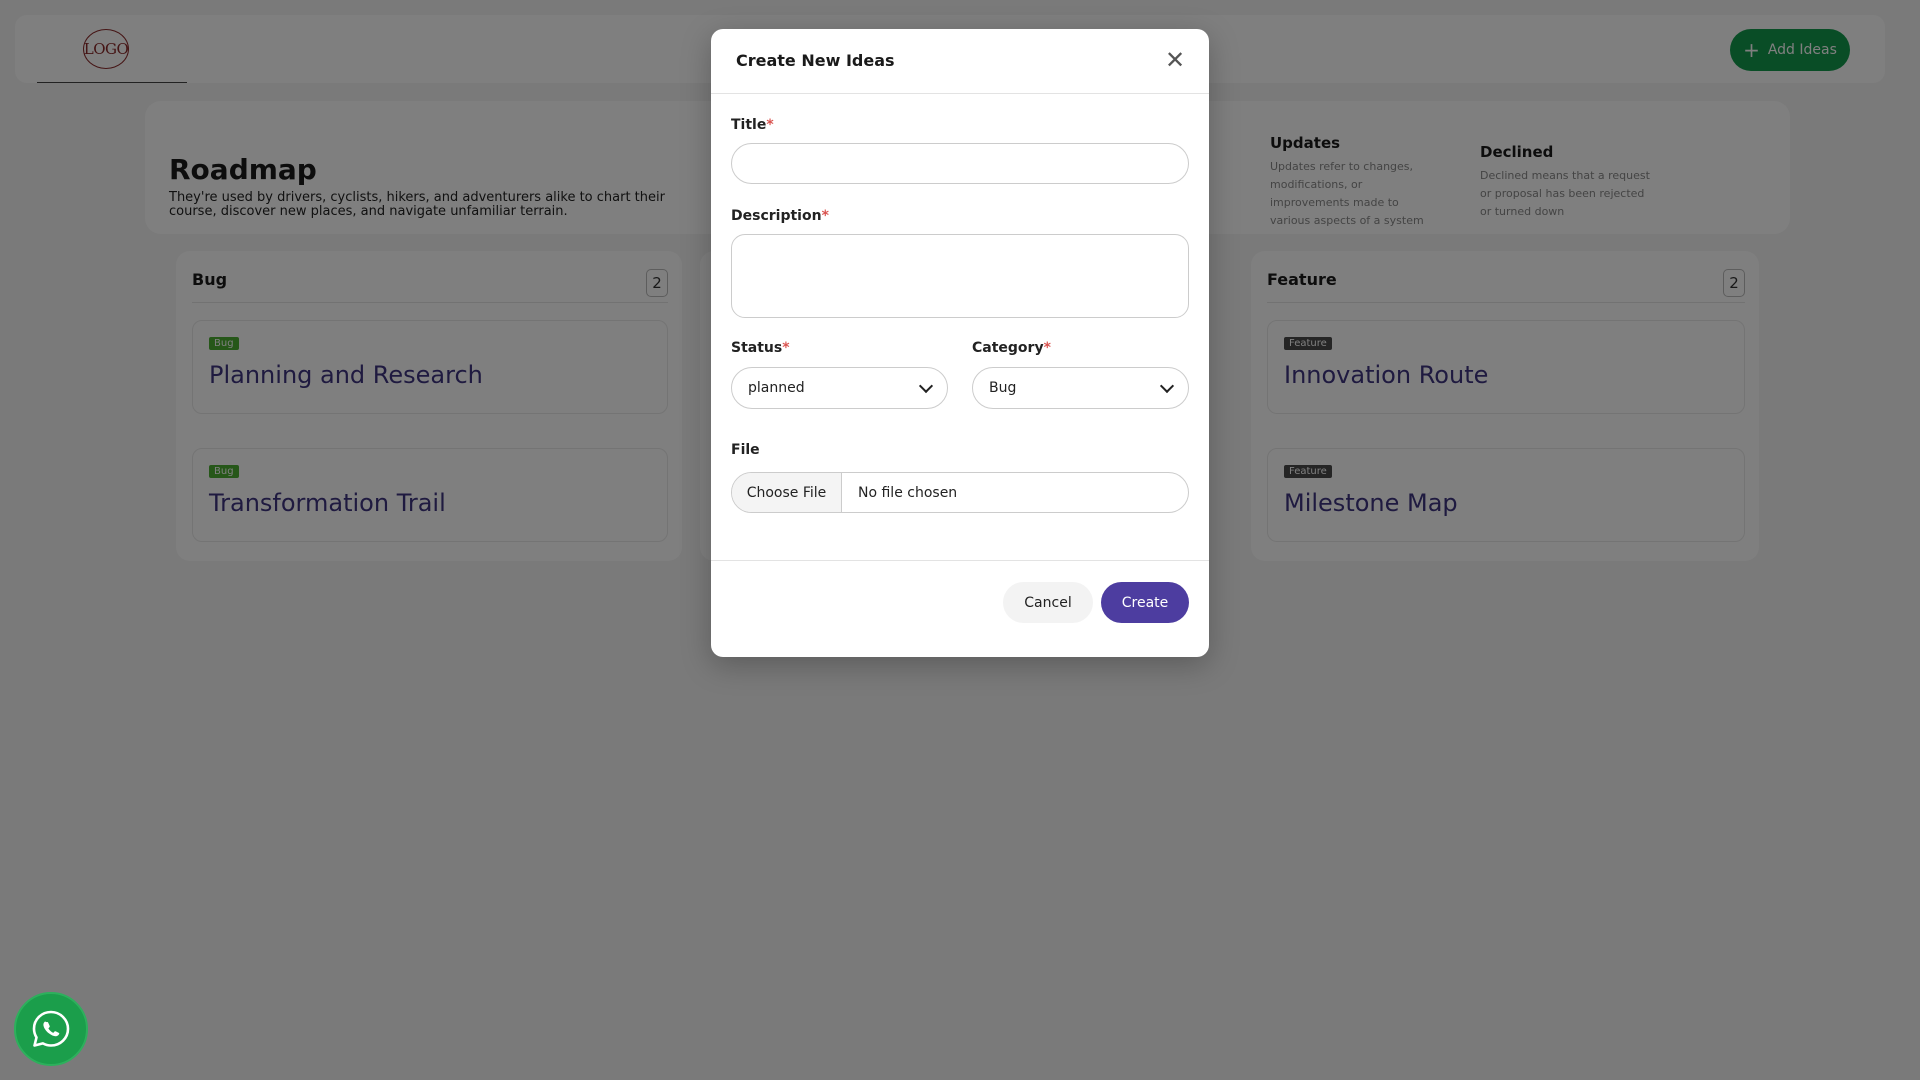  I want to click on category-label: Category*, so click(1011, 348).